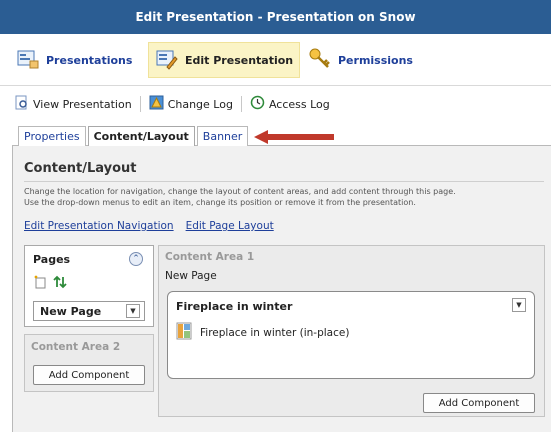  Describe the element at coordinates (239, 60) in the screenshot. I see `nav-edit-presentation-label: Edit Presentation` at that location.